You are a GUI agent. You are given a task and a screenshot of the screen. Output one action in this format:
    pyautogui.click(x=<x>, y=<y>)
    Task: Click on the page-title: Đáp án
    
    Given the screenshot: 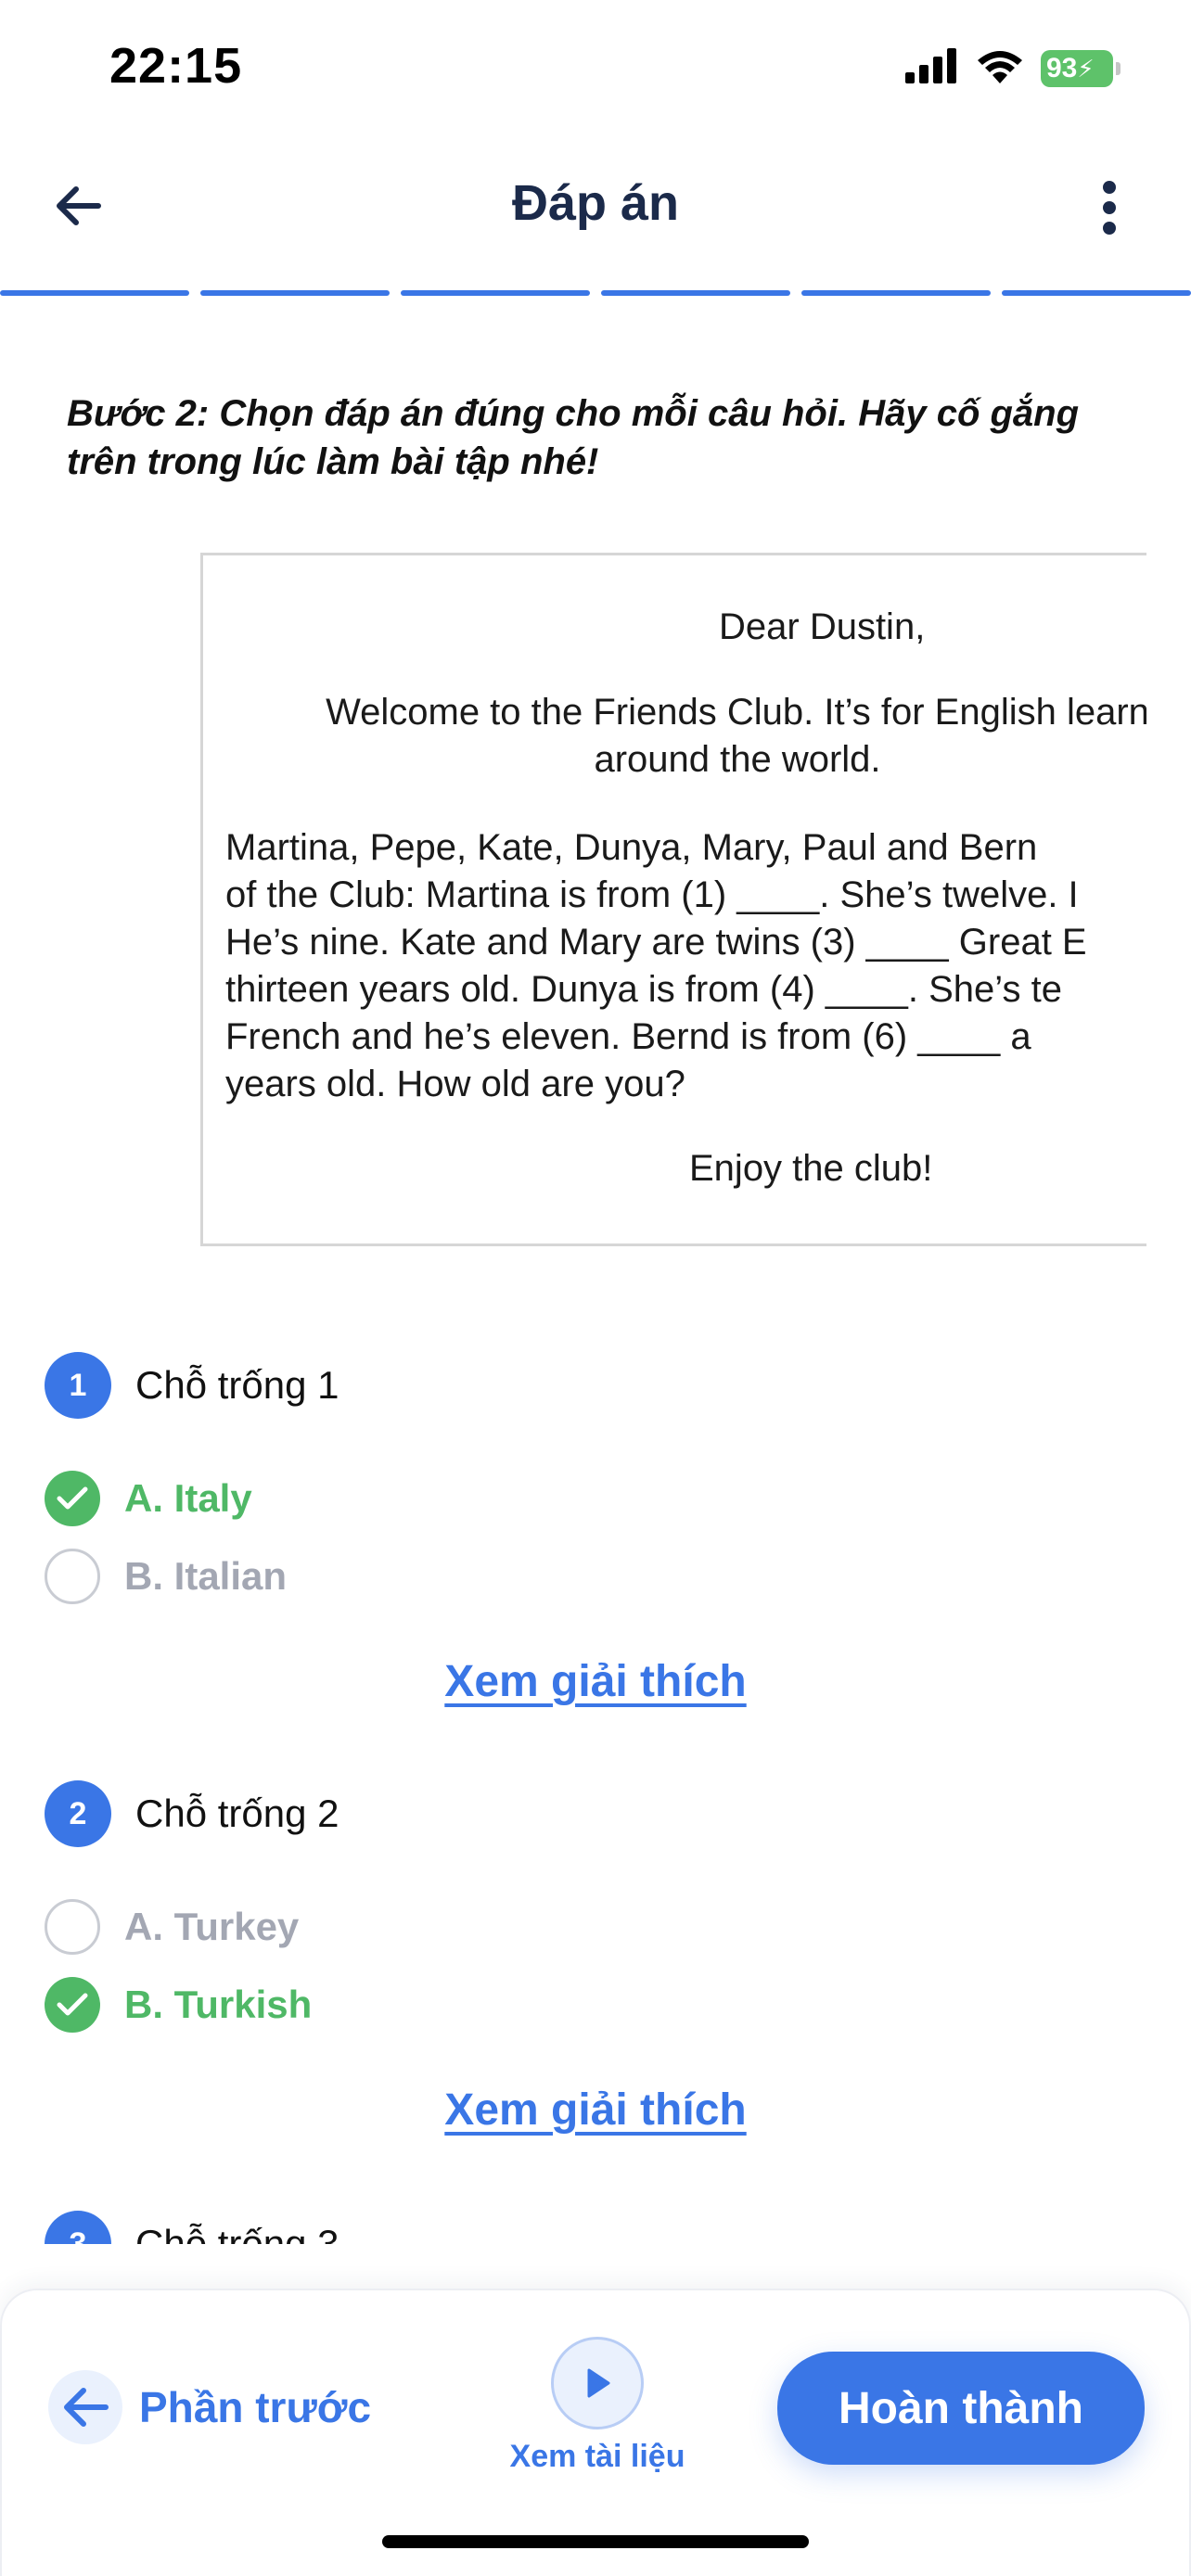 What is the action you would take?
    pyautogui.click(x=595, y=203)
    